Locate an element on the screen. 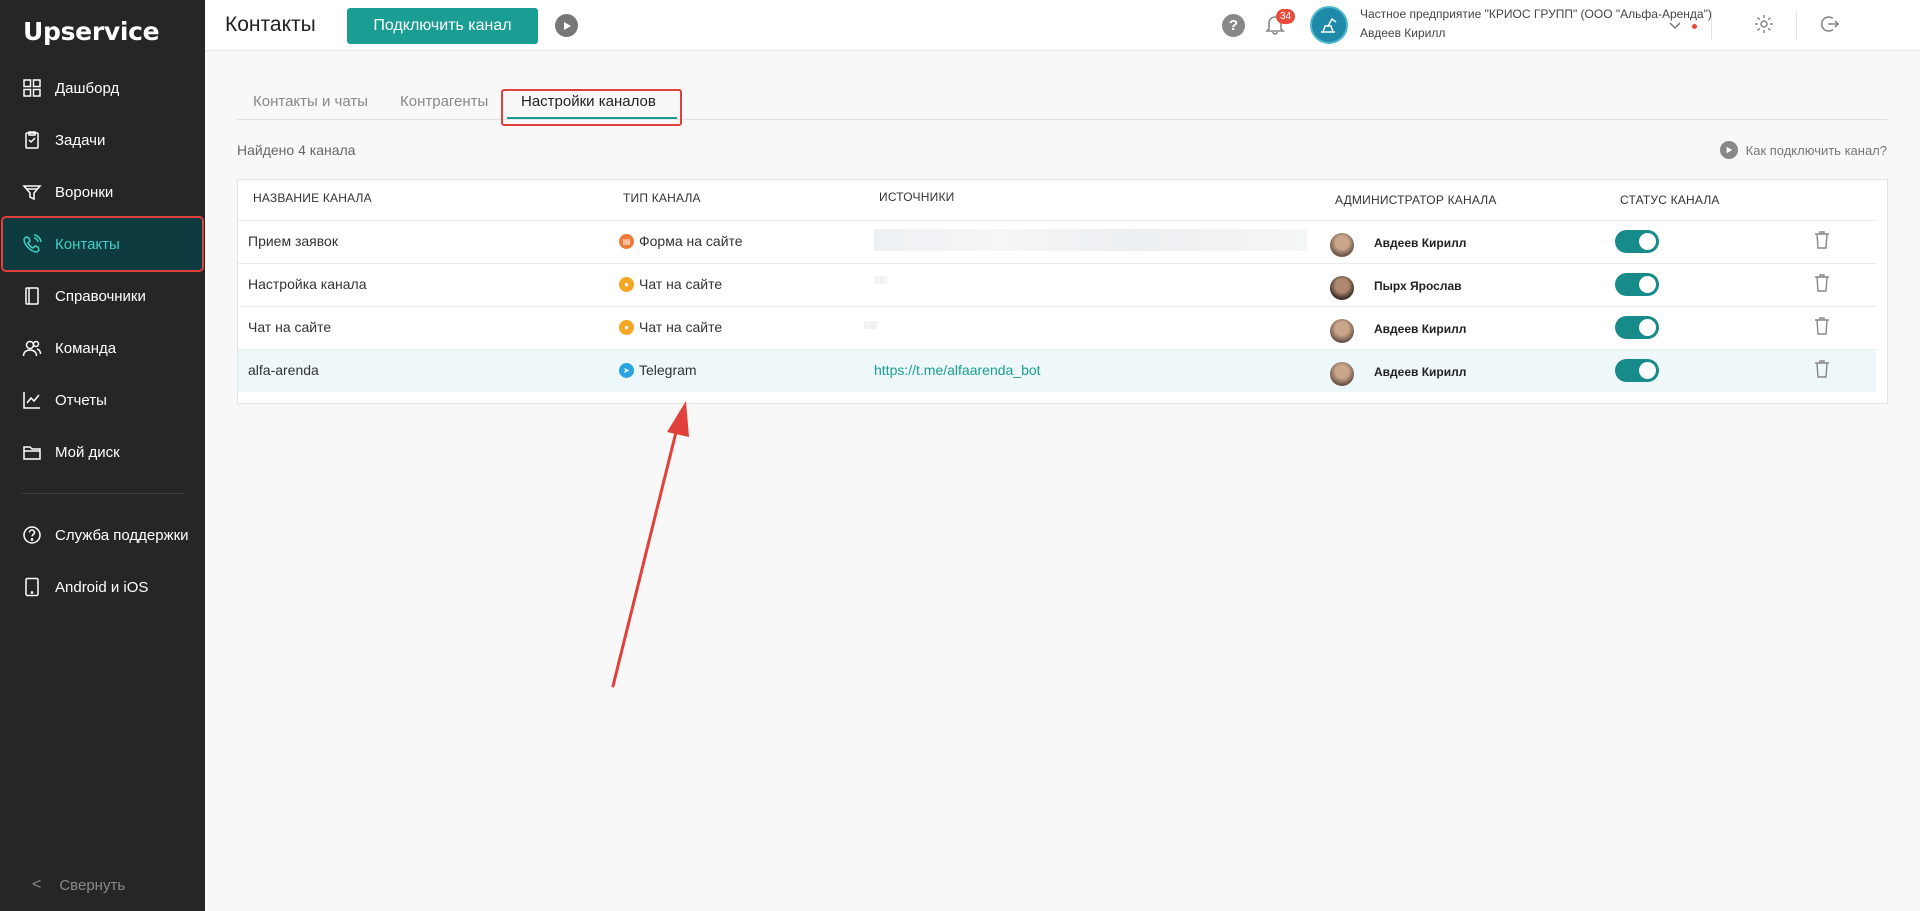 The image size is (1920, 911). column-header-name: Название канала is located at coordinates (312, 198).